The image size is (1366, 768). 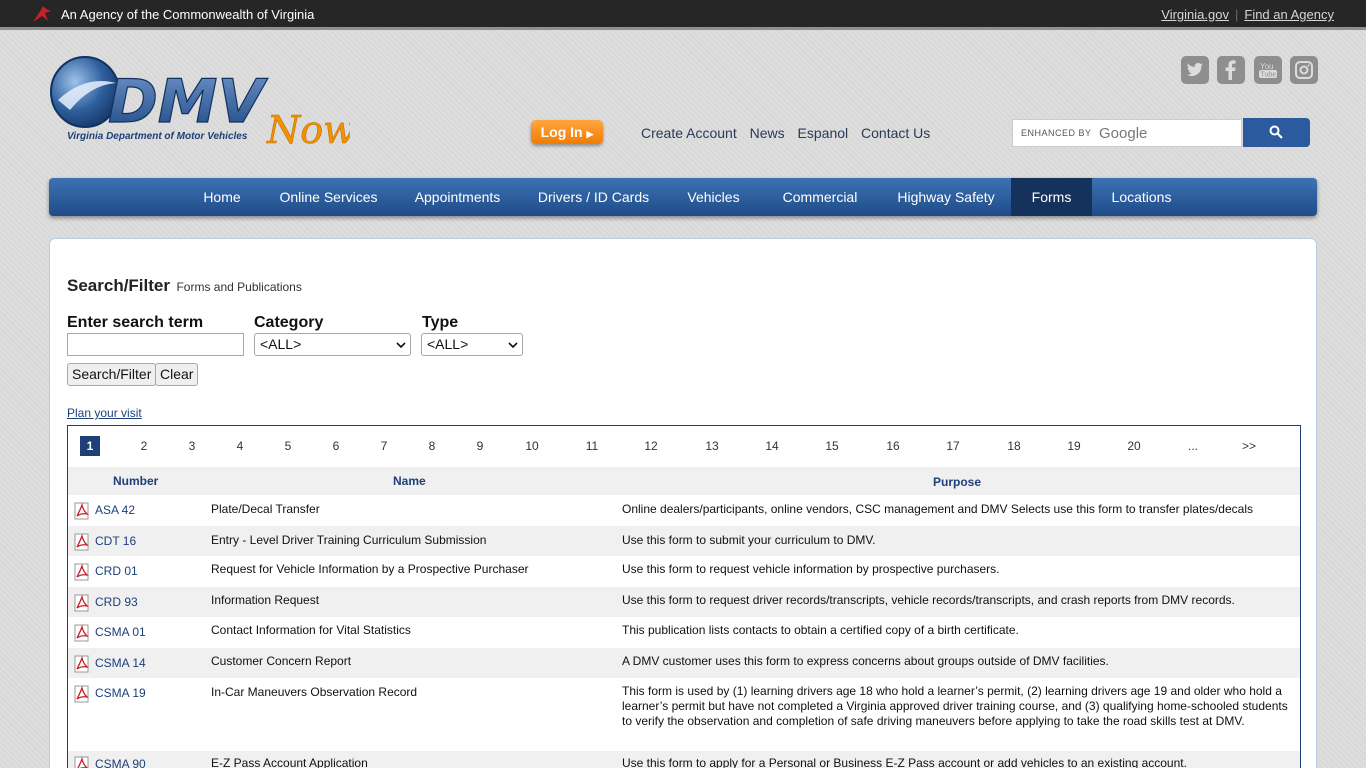 I want to click on category-selected: <ALL>, so click(x=281, y=344).